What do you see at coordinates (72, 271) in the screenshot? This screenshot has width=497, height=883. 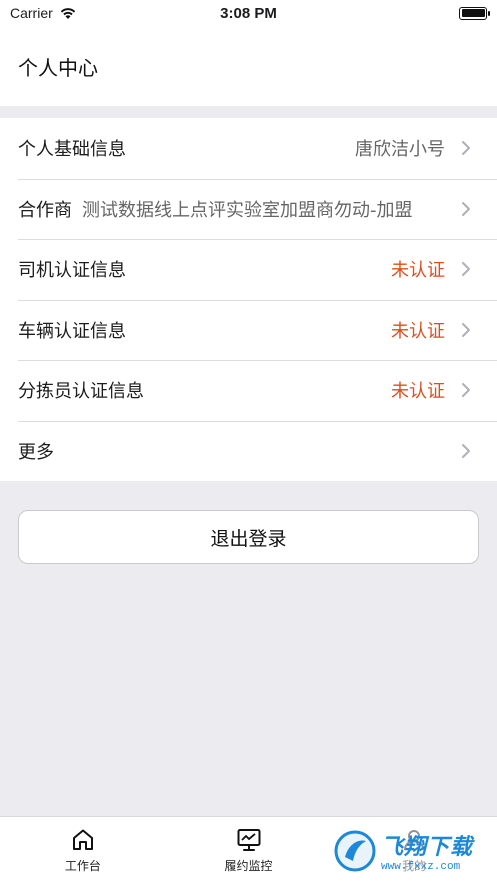 I see `menu-item-label: 司机认证信息` at bounding box center [72, 271].